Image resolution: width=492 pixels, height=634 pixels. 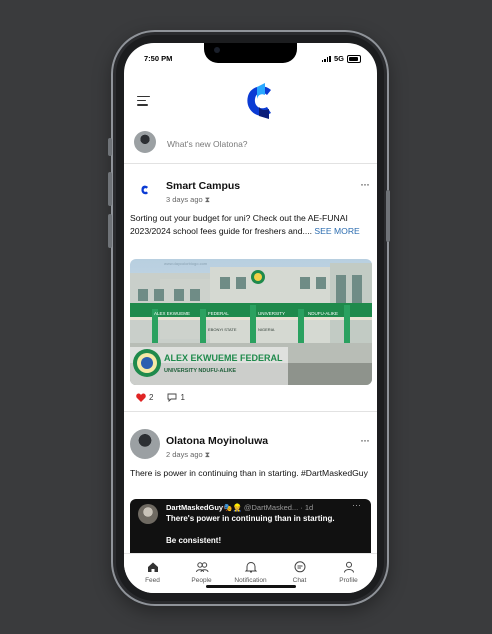 I want to click on post-time: 3 days ago ⧗, so click(x=188, y=199).